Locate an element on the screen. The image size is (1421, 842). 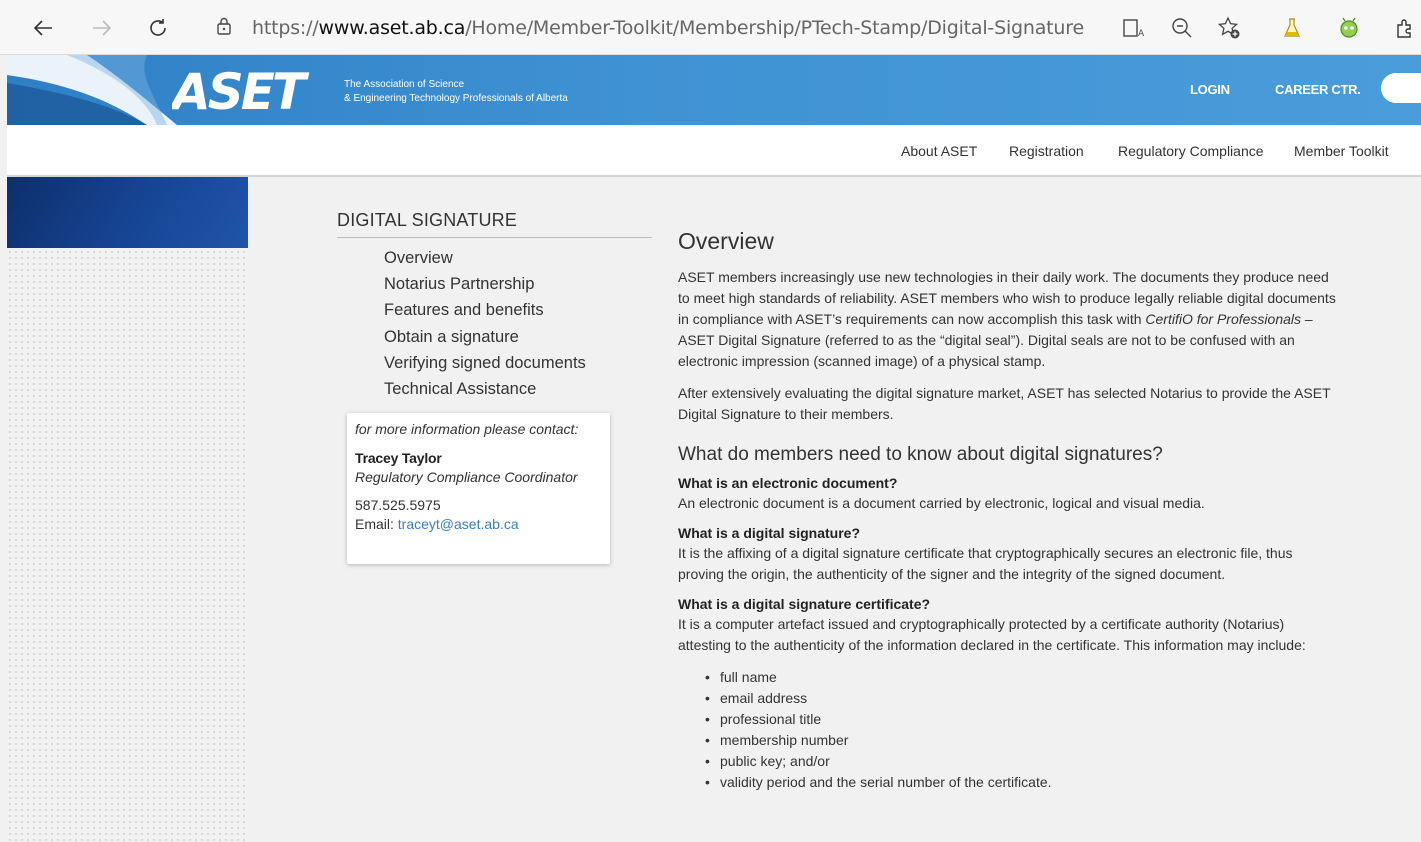
sidebar-title: DIGITAL SIGNATURE is located at coordinates (494, 224).